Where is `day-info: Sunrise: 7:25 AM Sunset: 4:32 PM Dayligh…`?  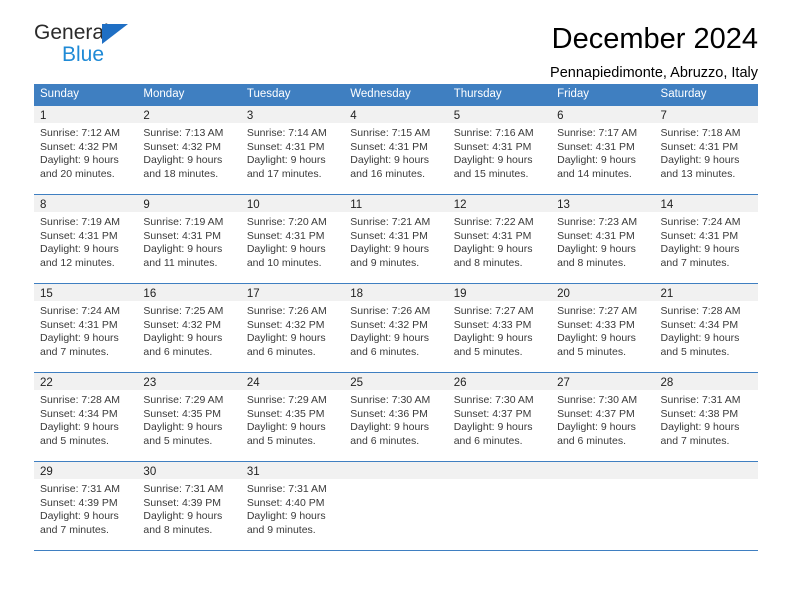 day-info: Sunrise: 7:25 AM Sunset: 4:32 PM Dayligh… is located at coordinates (188, 330).